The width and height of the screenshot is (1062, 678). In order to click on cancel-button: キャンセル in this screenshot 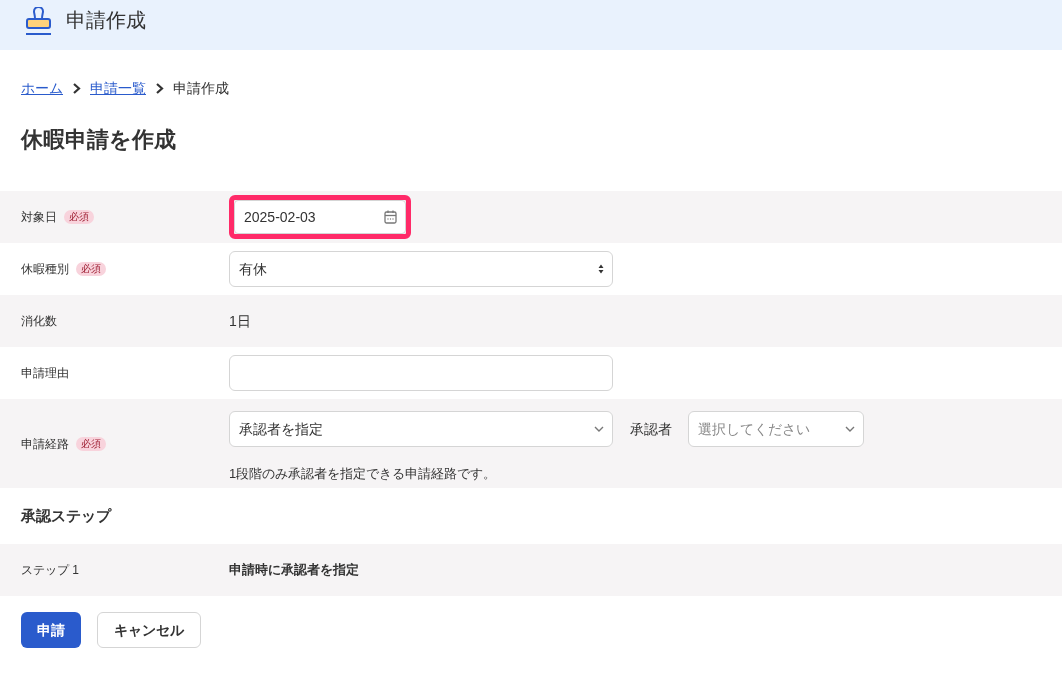, I will do `click(149, 630)`.